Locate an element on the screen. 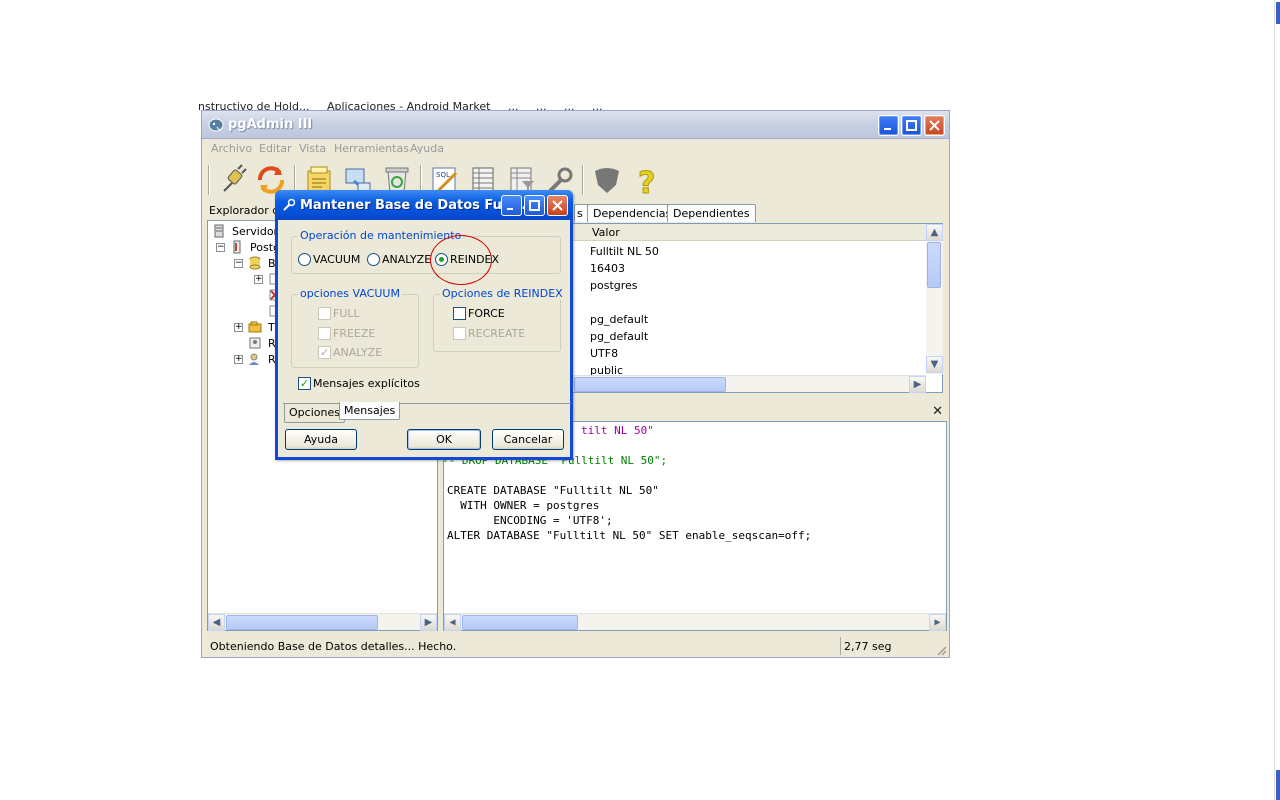 The height and width of the screenshot is (800, 1280). login-role-icon is located at coordinates (254, 359).